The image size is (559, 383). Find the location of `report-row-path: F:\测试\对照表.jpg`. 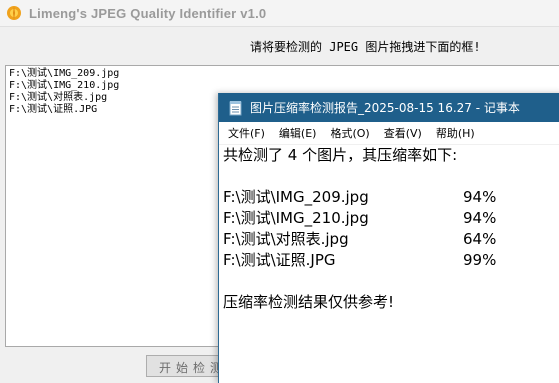

report-row-path: F:\测试\对照表.jpg is located at coordinates (286, 239).